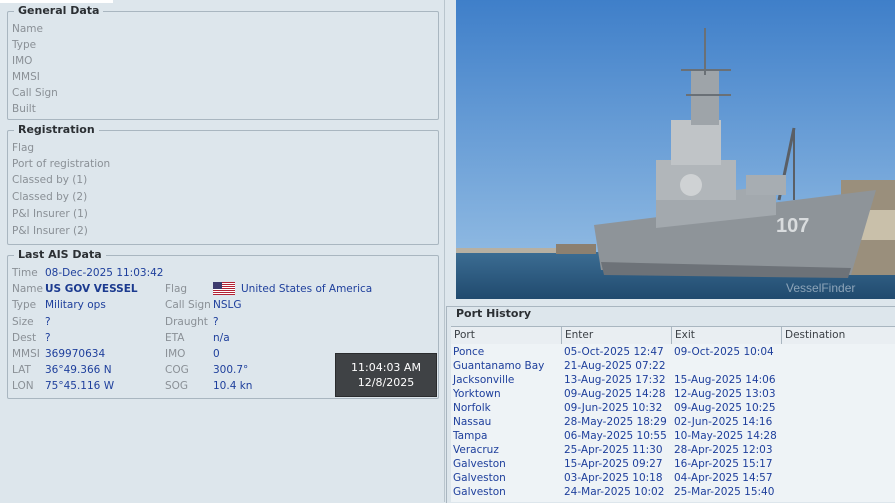 The image size is (895, 503). What do you see at coordinates (614, 492) in the screenshot?
I see `enter-cell: 24-Mar-2025 10:02` at bounding box center [614, 492].